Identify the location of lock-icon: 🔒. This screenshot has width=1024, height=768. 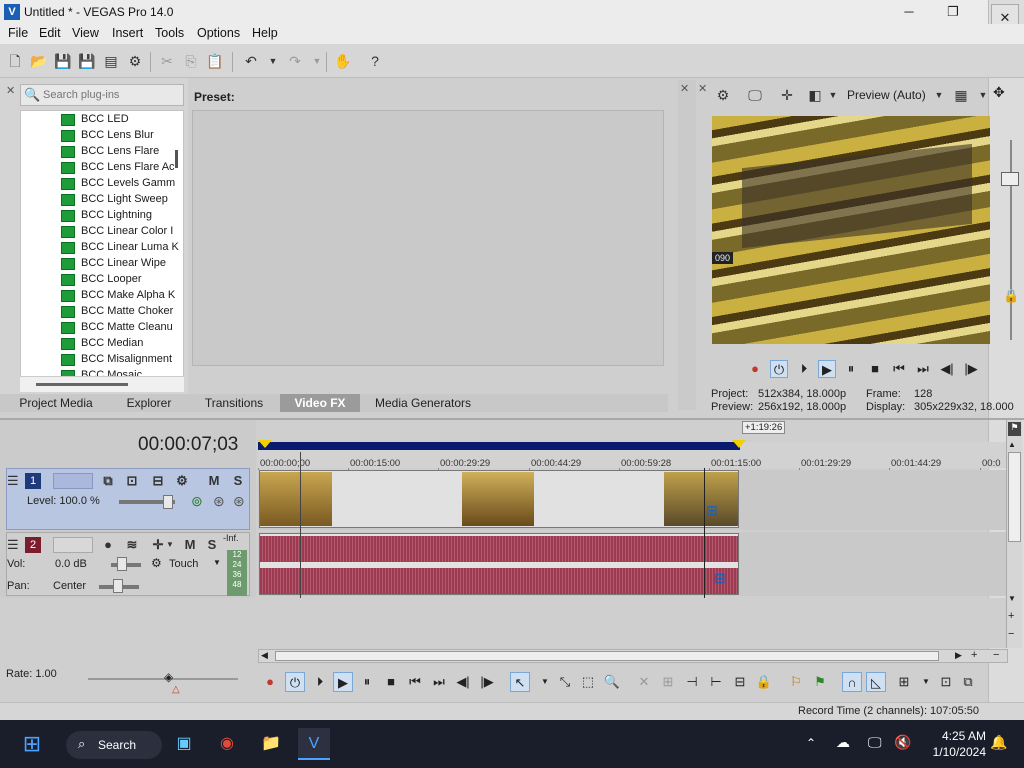
(764, 682).